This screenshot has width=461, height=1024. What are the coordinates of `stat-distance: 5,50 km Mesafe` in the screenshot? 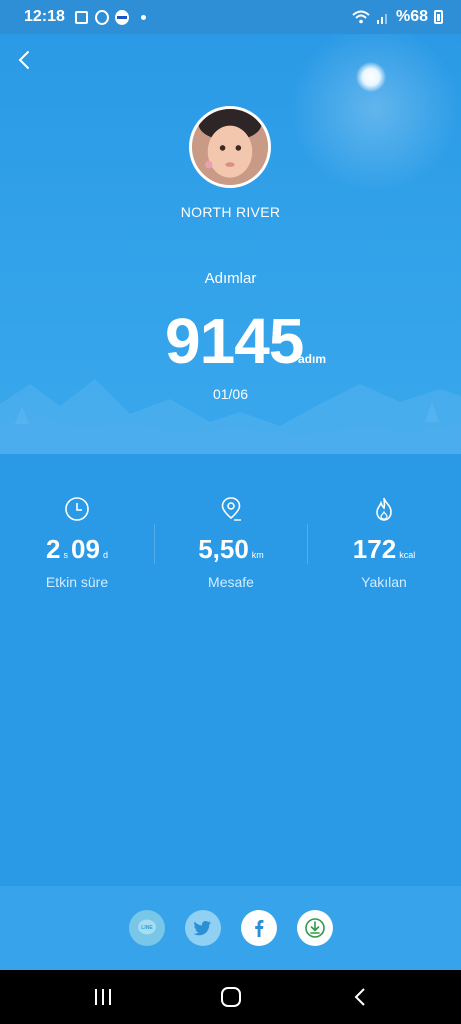 It's located at (231, 543).